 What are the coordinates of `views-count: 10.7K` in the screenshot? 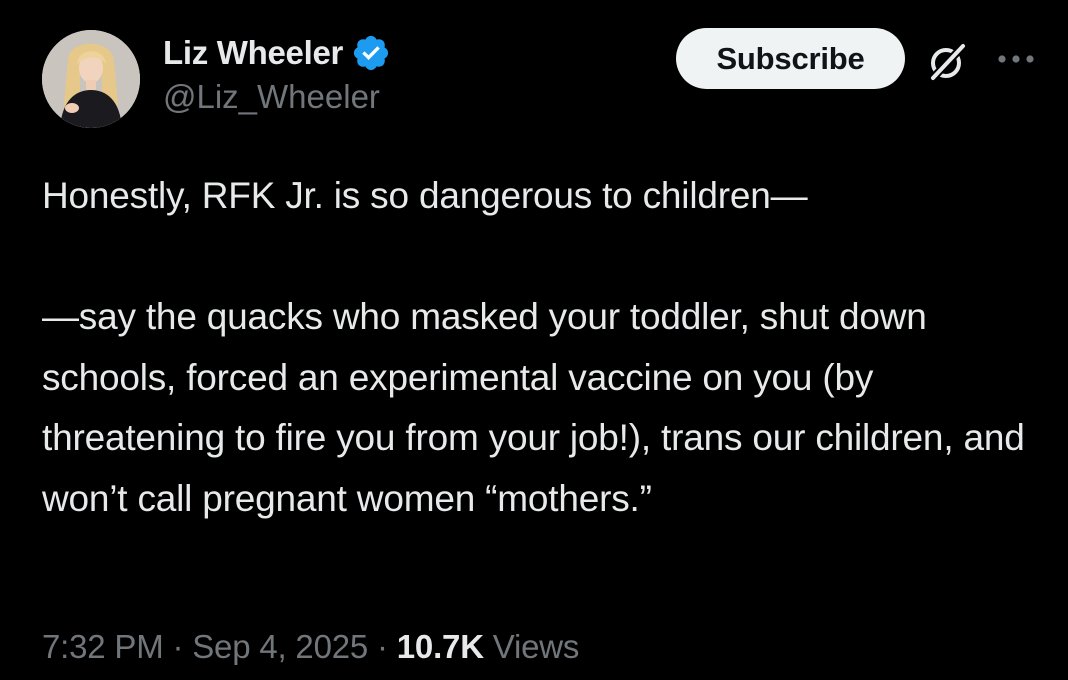 It's located at (440, 646).